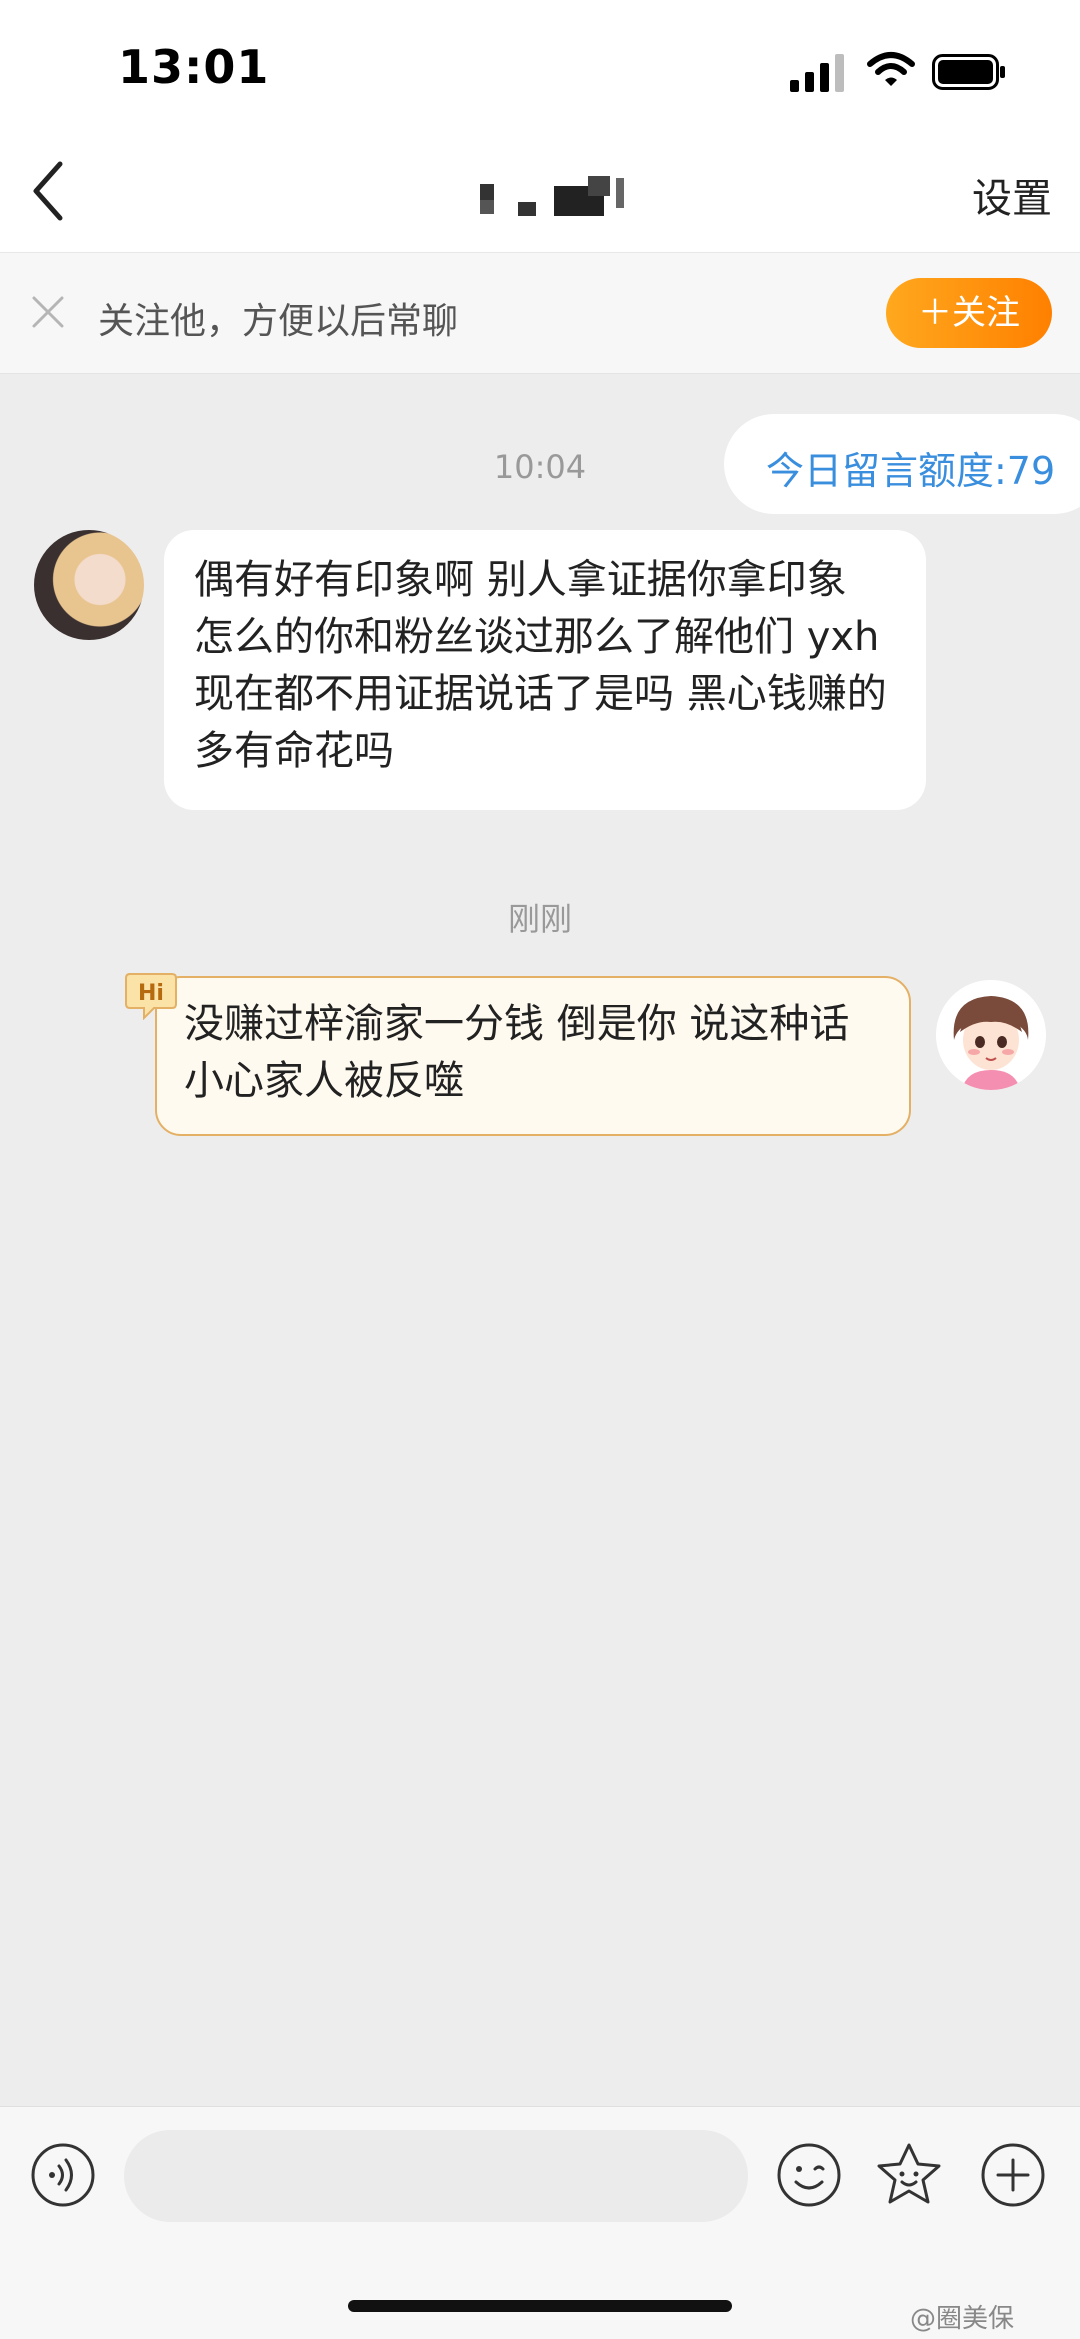 The width and height of the screenshot is (1080, 2339). I want to click on sent-message-text: 没赚过梓渝家一分钱 倒是你 说这种话小心家人被反噬, so click(517, 1052).